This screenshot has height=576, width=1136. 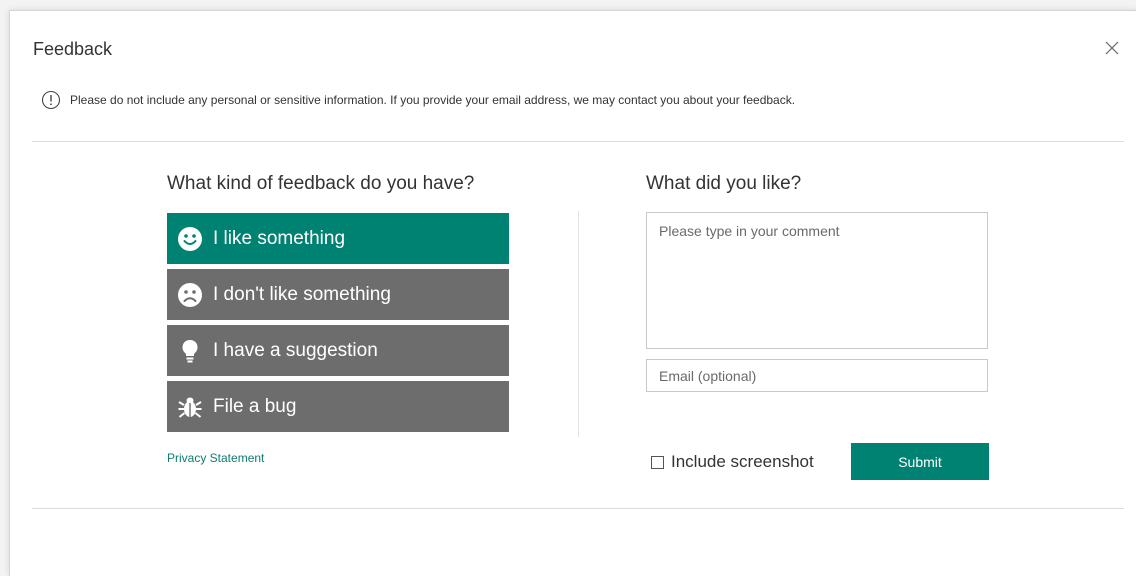 I want to click on option-dislike-something: I don't like something, so click(x=338, y=294).